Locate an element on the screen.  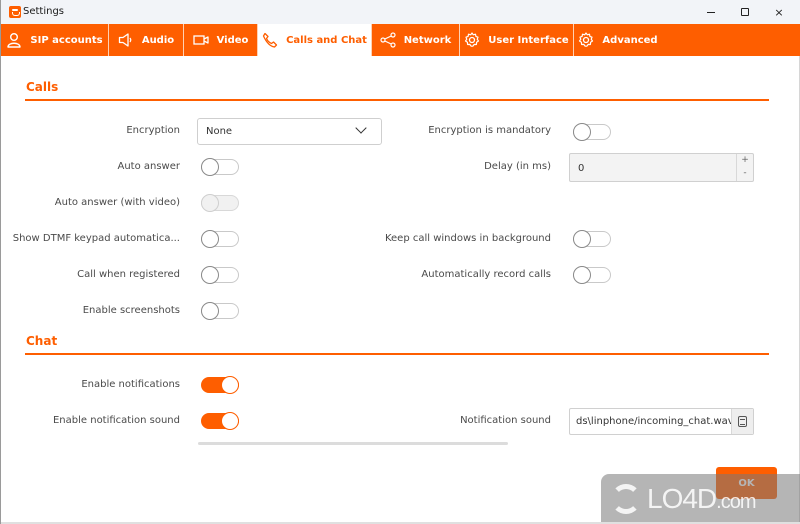
decrement-button: - is located at coordinates (745, 173).